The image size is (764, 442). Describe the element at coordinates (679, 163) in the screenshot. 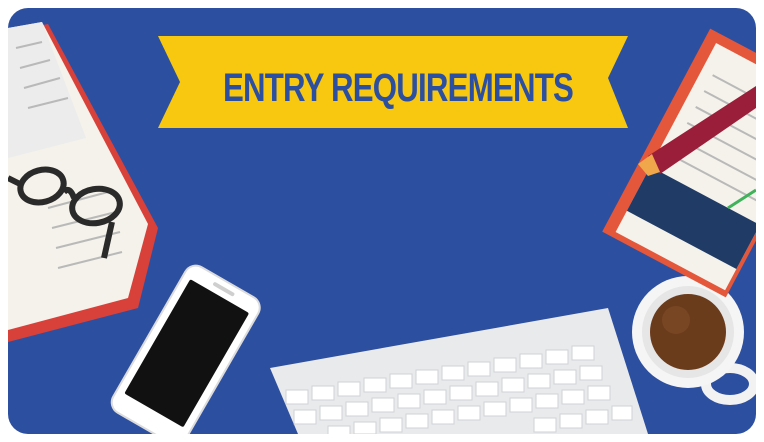

I see `notebook-icon` at that location.